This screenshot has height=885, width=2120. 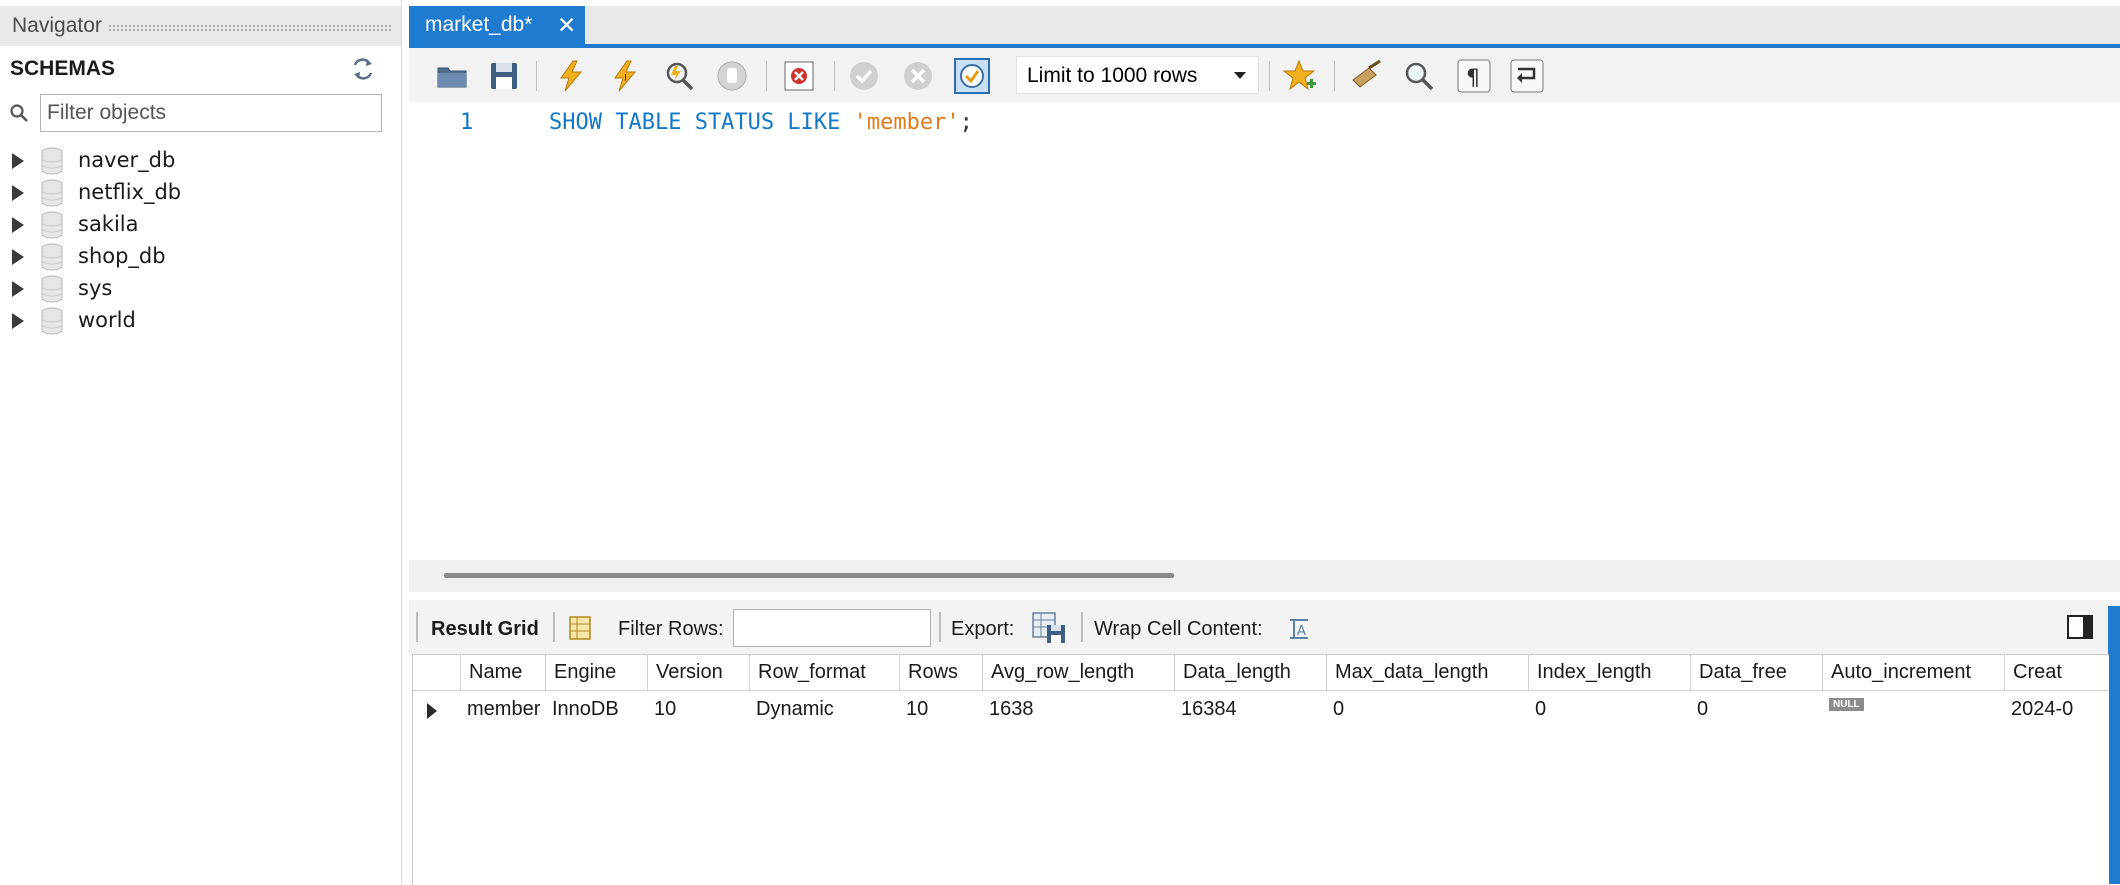 I want to click on find-icon, so click(x=1419, y=76).